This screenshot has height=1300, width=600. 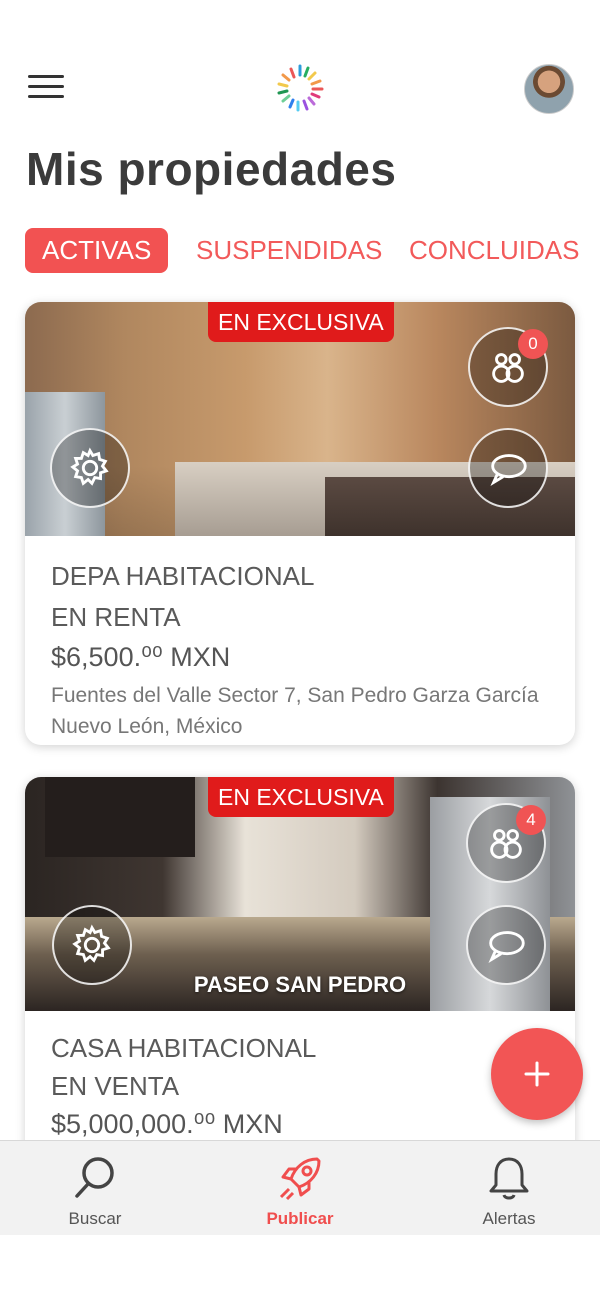 What do you see at coordinates (531, 820) in the screenshot?
I see `interested-count-badge: 4` at bounding box center [531, 820].